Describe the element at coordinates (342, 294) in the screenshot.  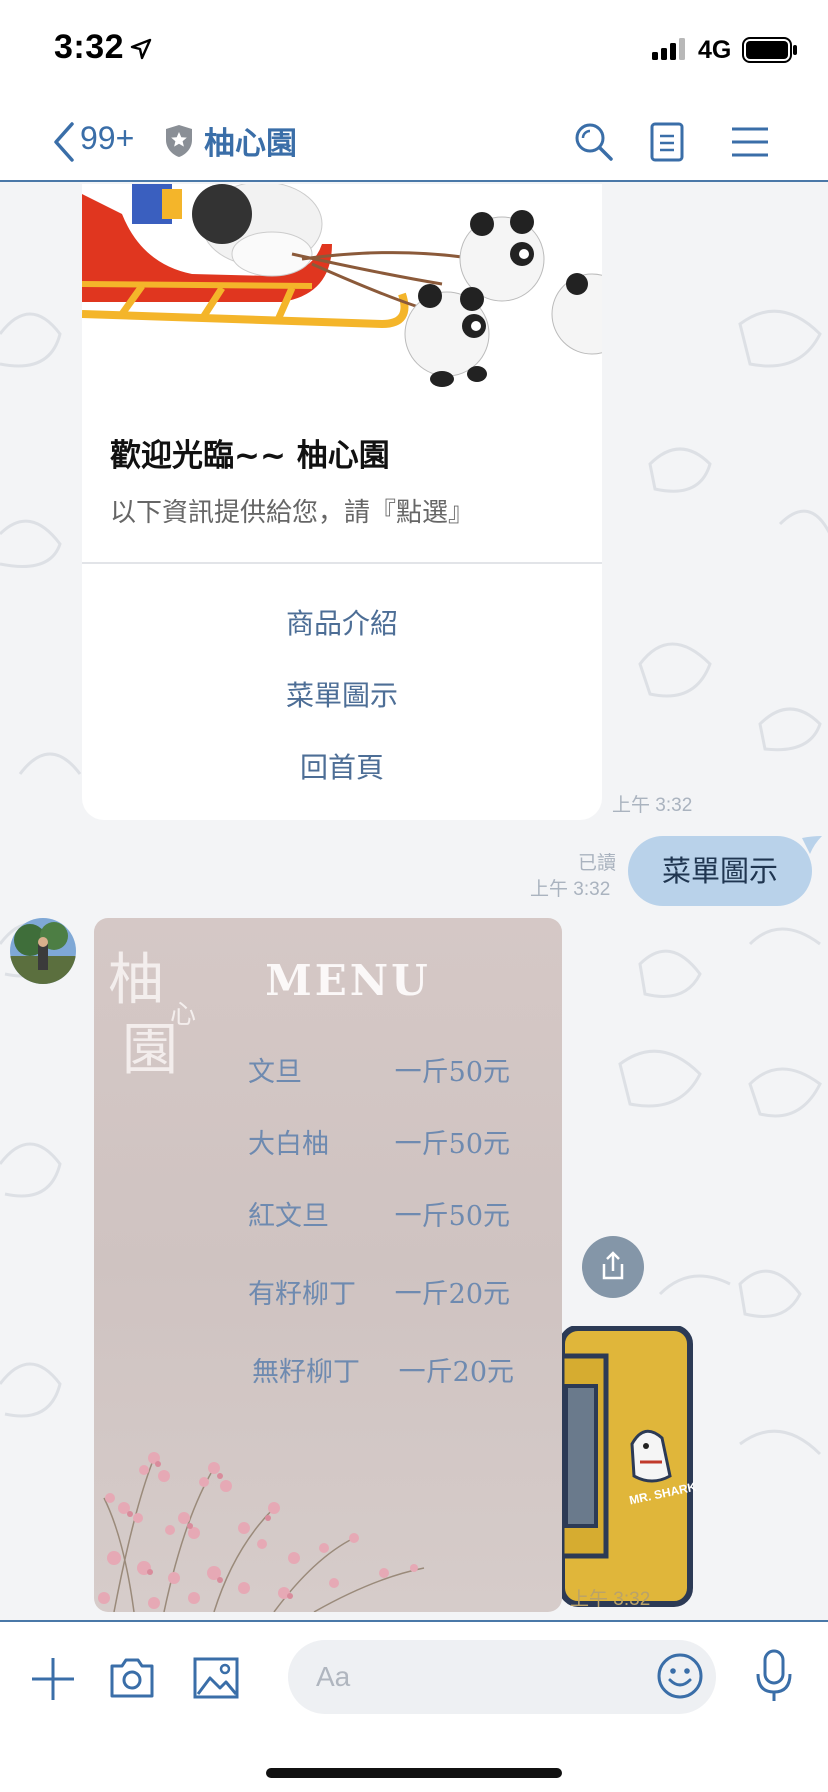
I see `sleigh-panda-image` at that location.